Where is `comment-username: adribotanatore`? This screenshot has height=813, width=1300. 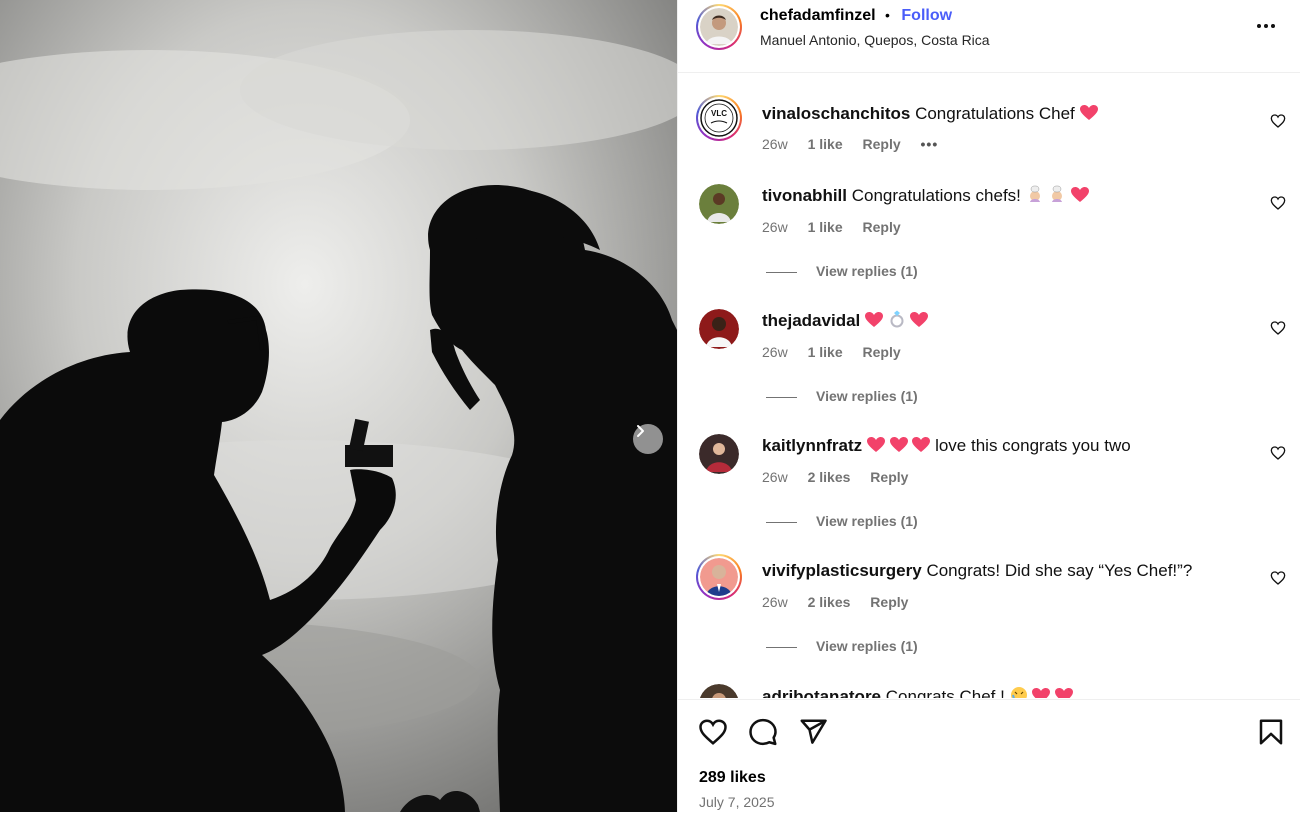 comment-username: adribotanatore is located at coordinates (821, 692).